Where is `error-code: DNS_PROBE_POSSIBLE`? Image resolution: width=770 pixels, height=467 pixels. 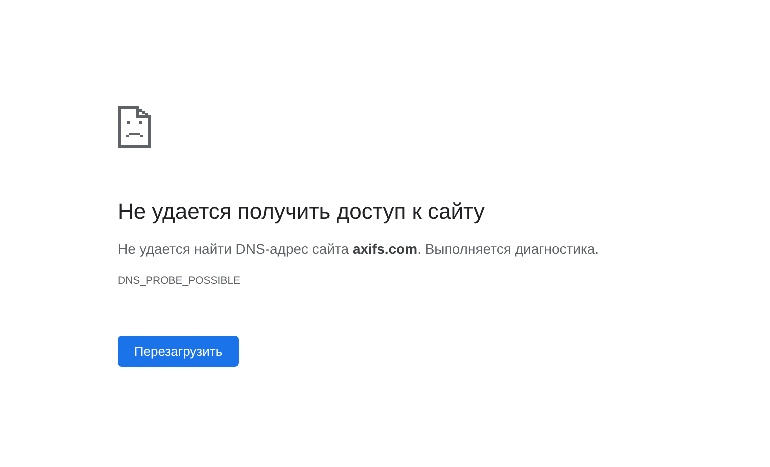
error-code: DNS_PROBE_POSSIBLE is located at coordinates (179, 281).